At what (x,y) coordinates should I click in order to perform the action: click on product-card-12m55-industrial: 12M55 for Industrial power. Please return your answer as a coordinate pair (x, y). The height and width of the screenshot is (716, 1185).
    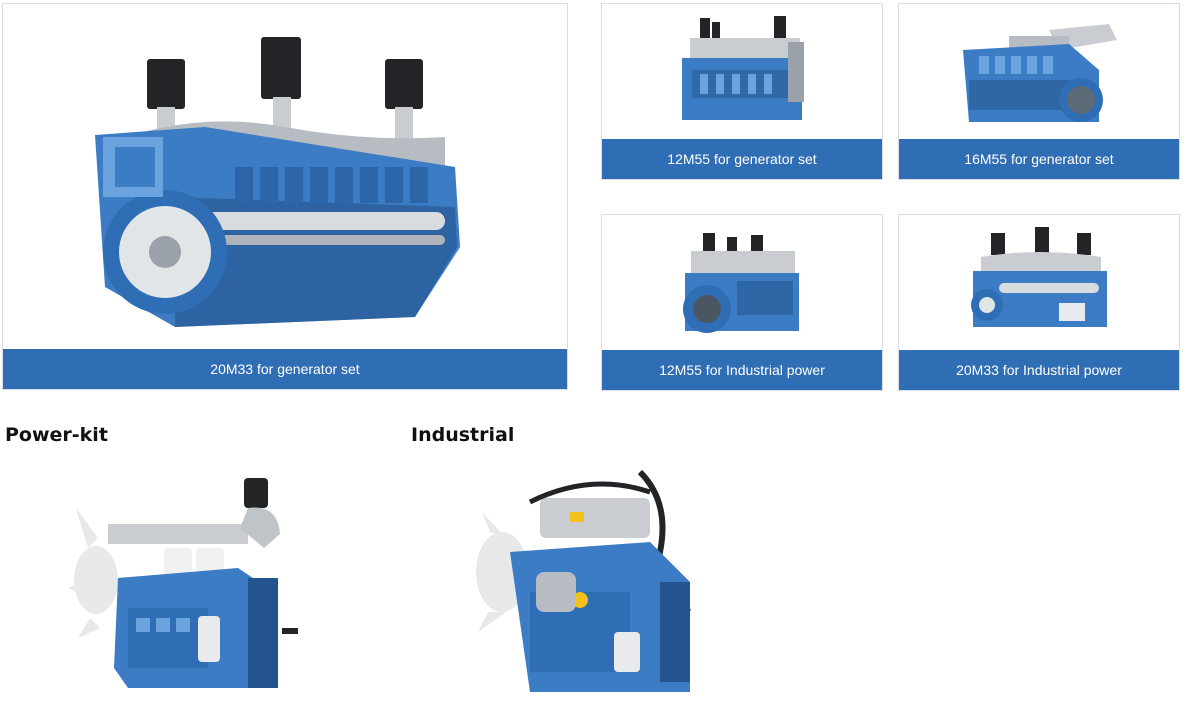
    Looking at the image, I should click on (742, 302).